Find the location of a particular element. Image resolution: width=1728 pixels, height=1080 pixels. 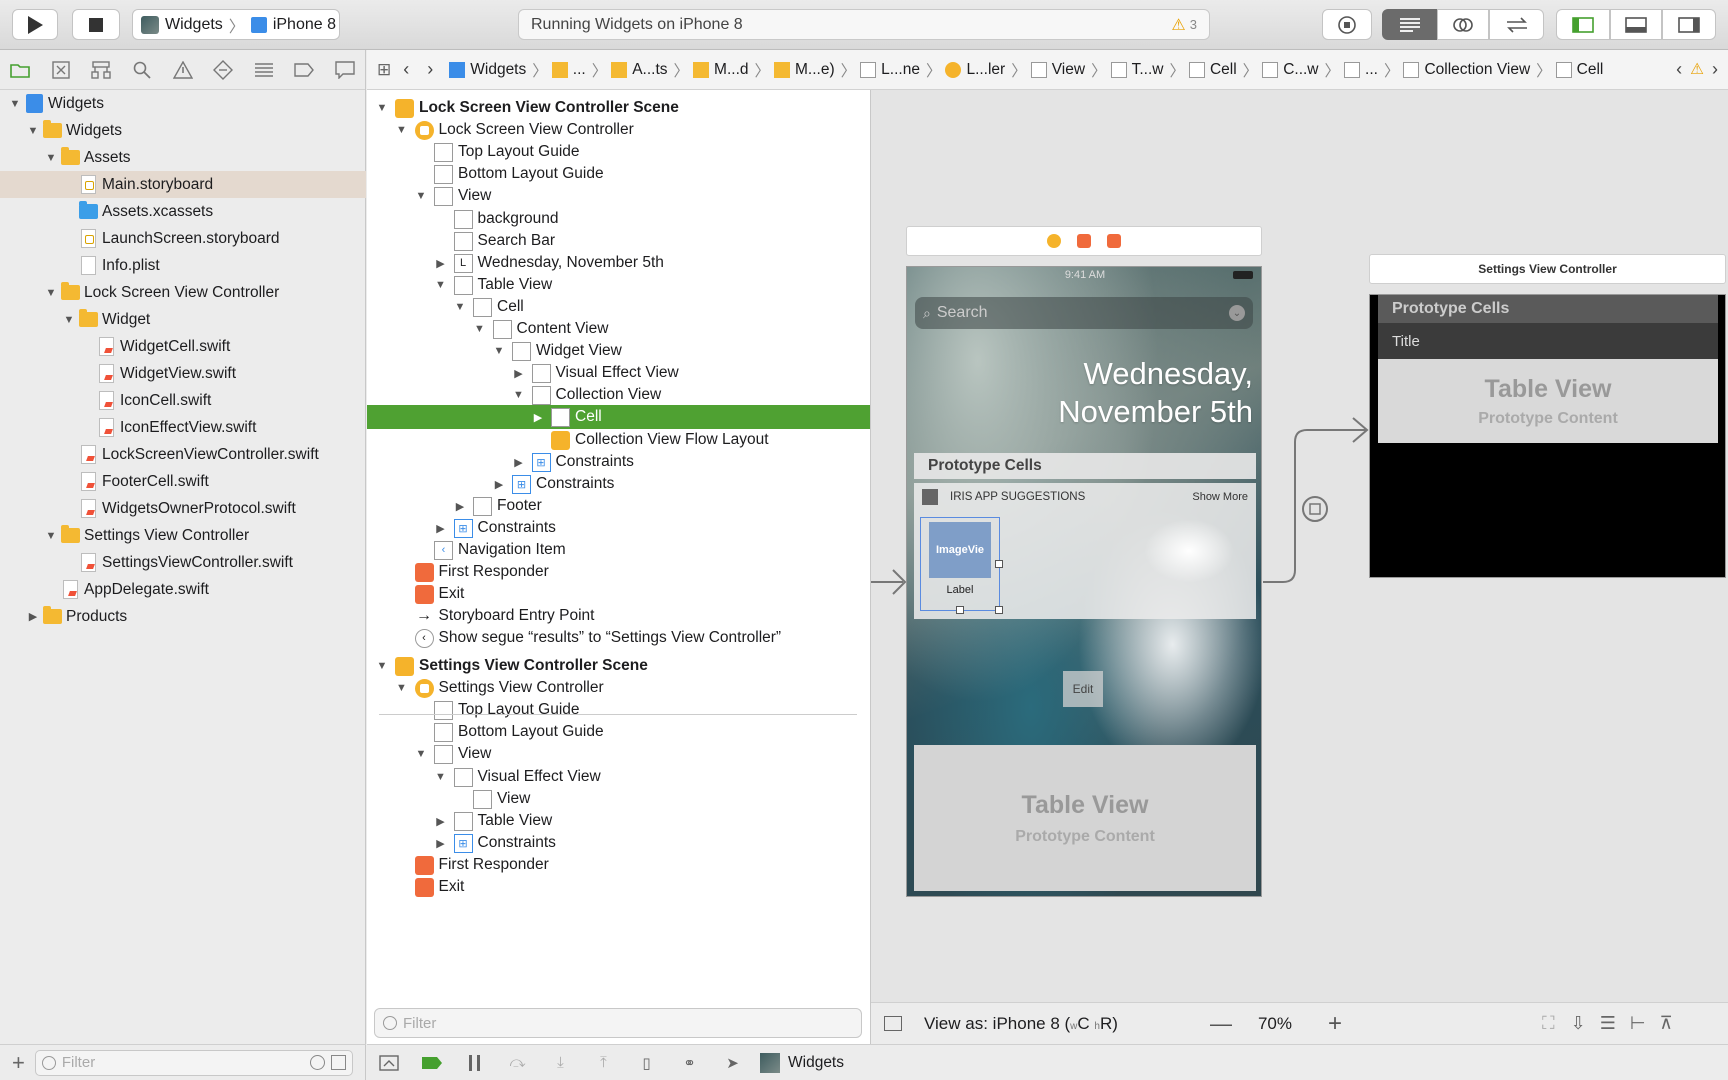

navigator-item: Assets.xcassets is located at coordinates (183, 211).